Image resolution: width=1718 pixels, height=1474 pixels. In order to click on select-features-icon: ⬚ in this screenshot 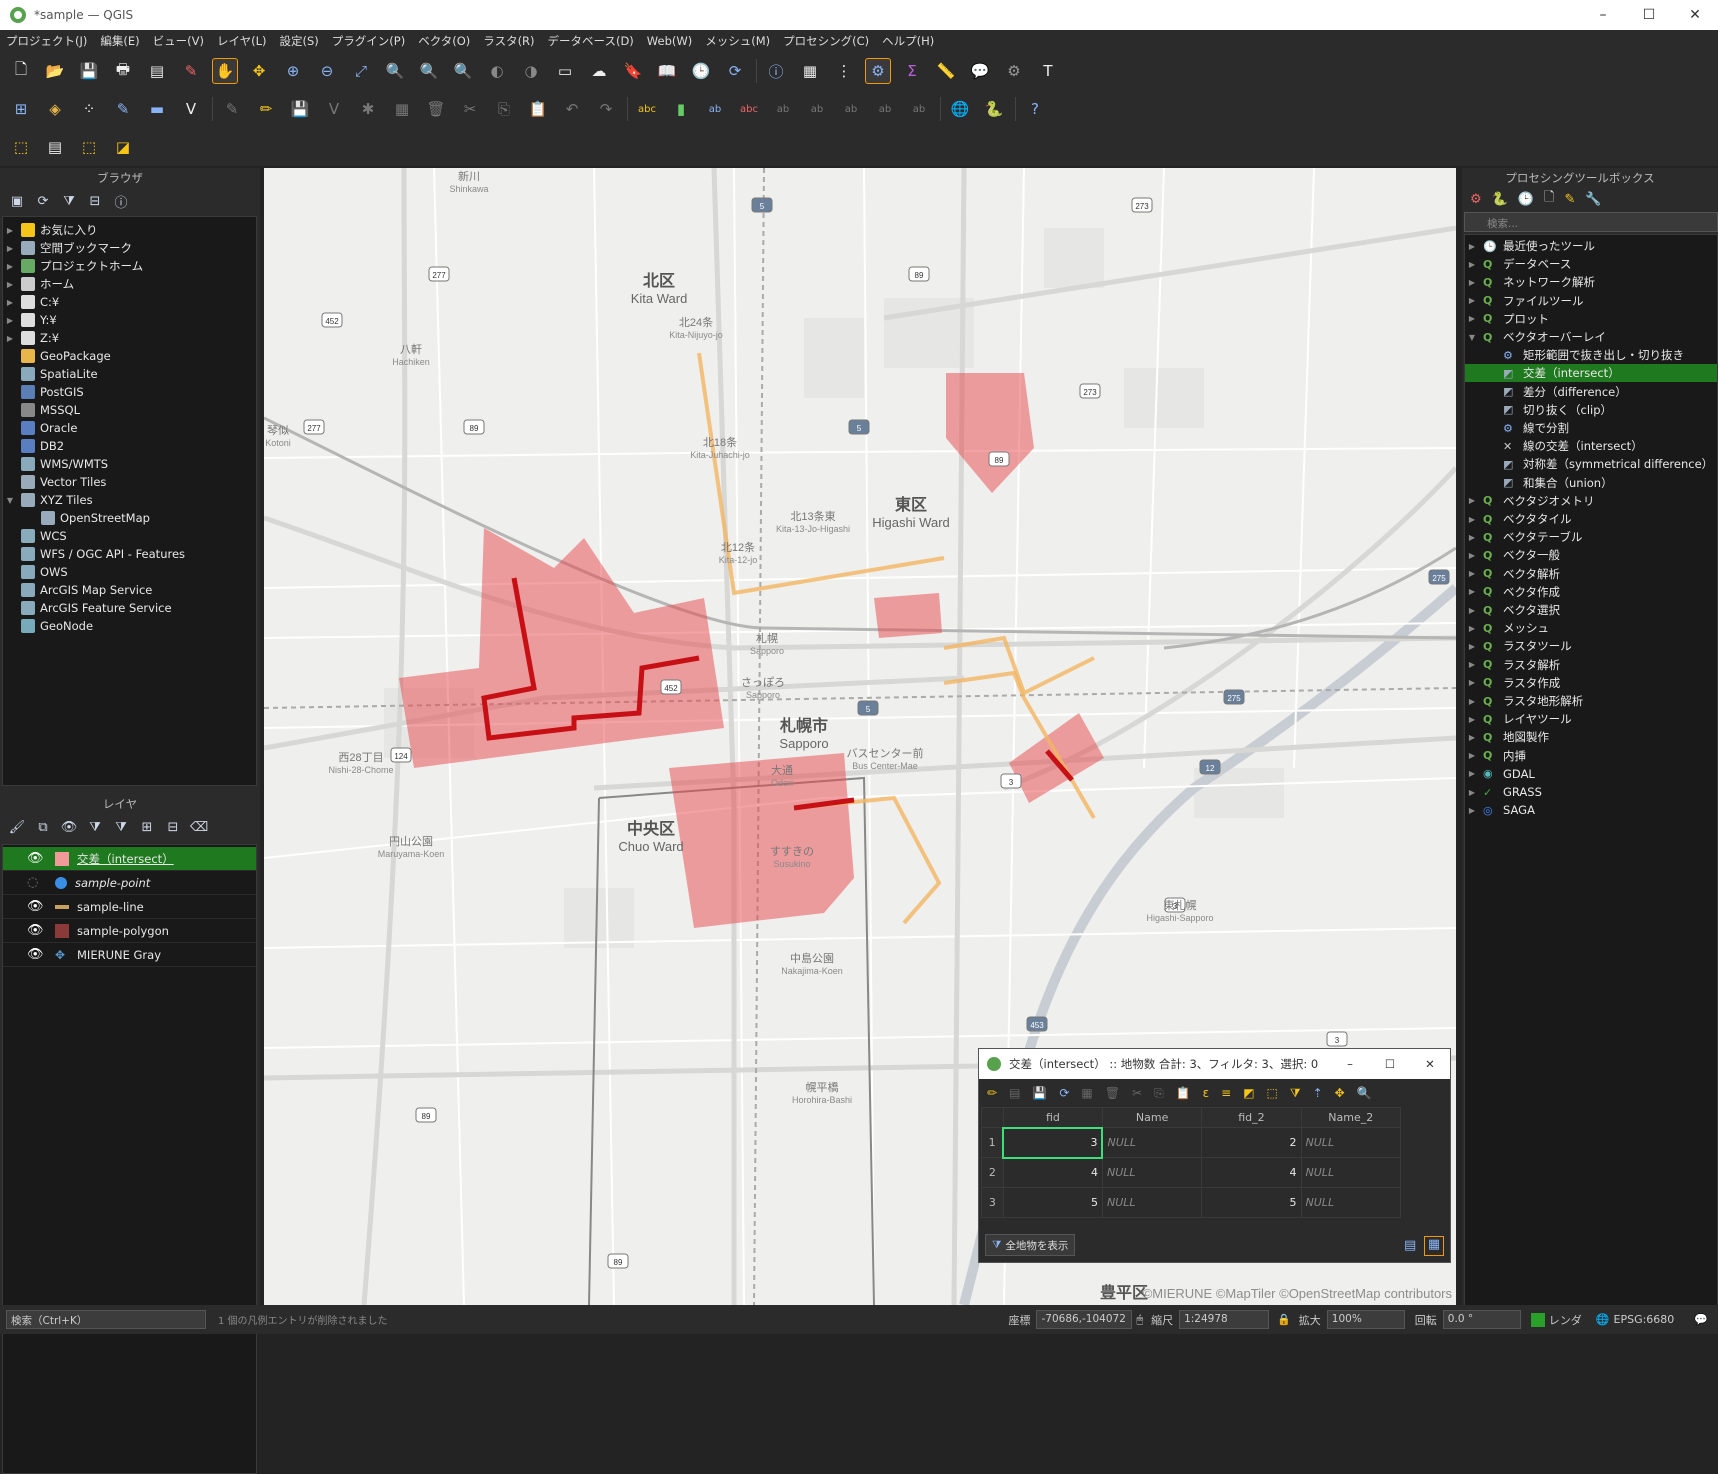, I will do `click(21, 147)`.